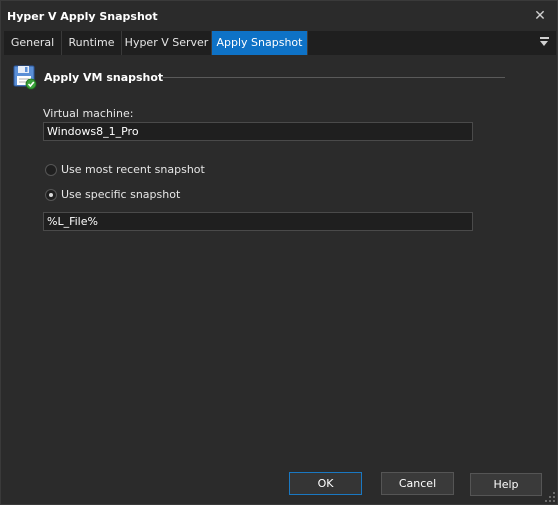 This screenshot has width=558, height=505. What do you see at coordinates (25, 77) in the screenshot?
I see `floppy-disk-check-icon` at bounding box center [25, 77].